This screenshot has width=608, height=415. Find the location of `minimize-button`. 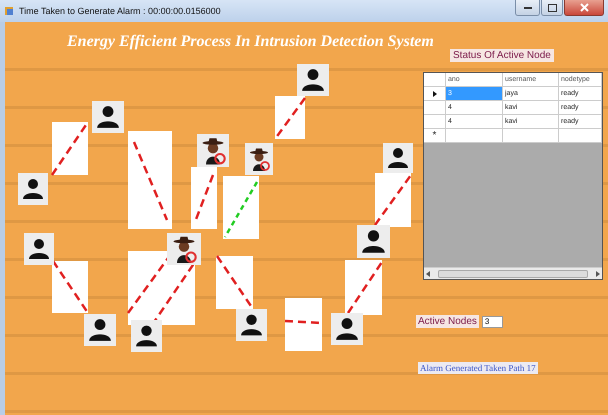

minimize-button is located at coordinates (527, 8).